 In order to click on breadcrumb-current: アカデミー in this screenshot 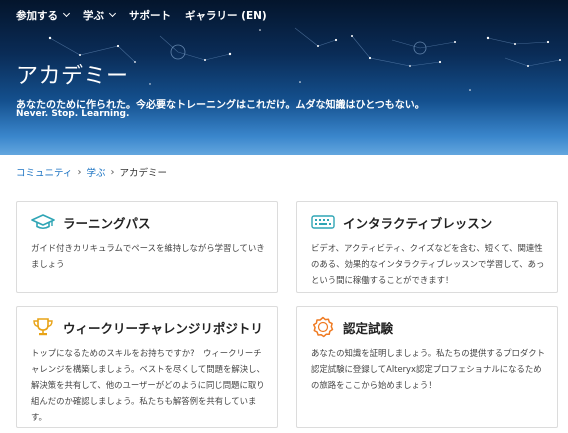, I will do `click(143, 173)`.